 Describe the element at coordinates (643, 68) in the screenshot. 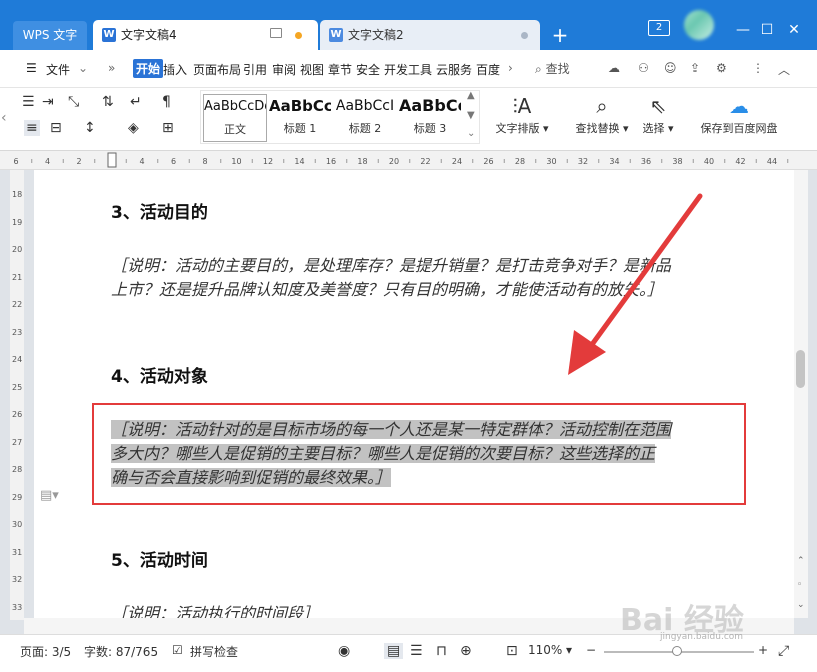

I see `collaborate-icon: ⚇` at that location.